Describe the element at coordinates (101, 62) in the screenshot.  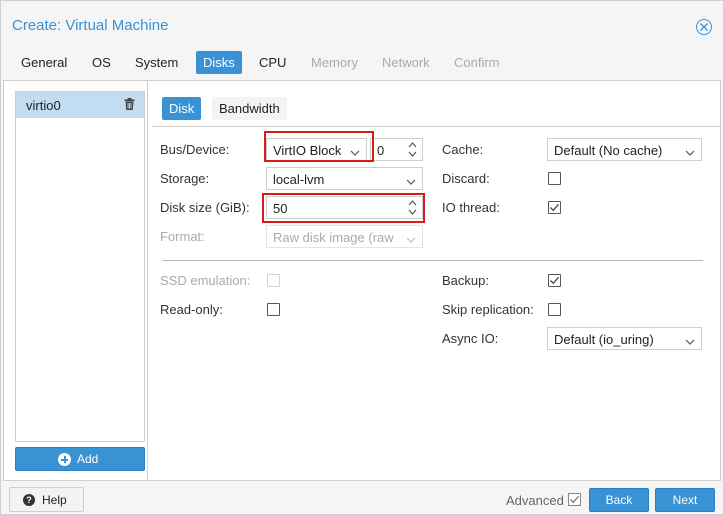
I see `tab-os: OS` at that location.